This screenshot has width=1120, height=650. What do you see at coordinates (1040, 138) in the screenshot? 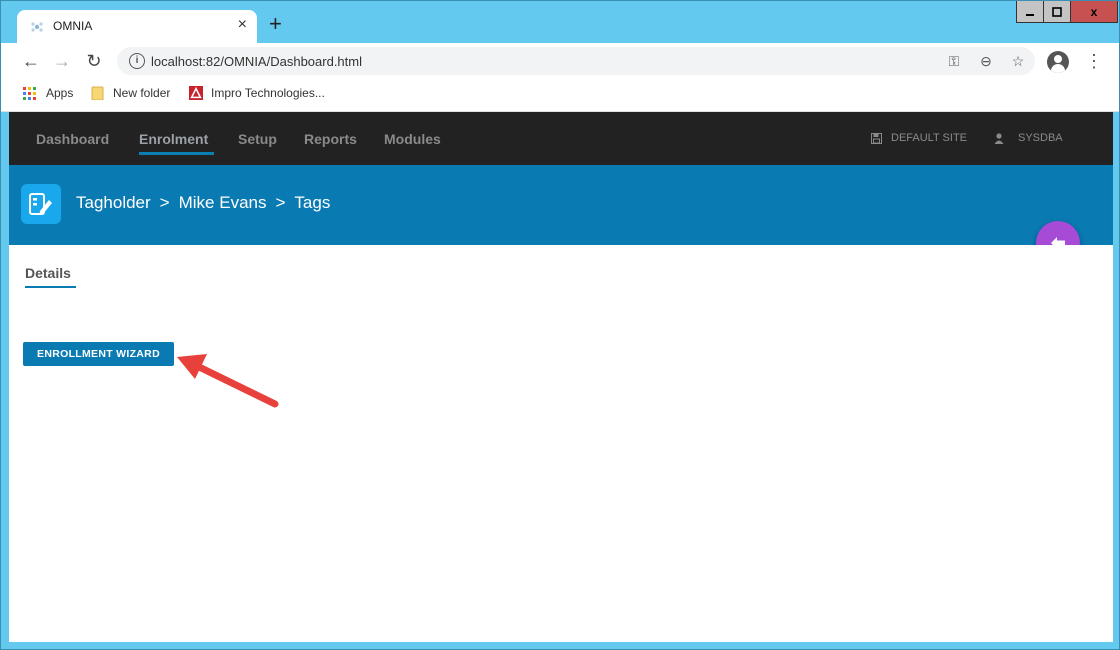
I see `user-name: SYSDBA` at bounding box center [1040, 138].